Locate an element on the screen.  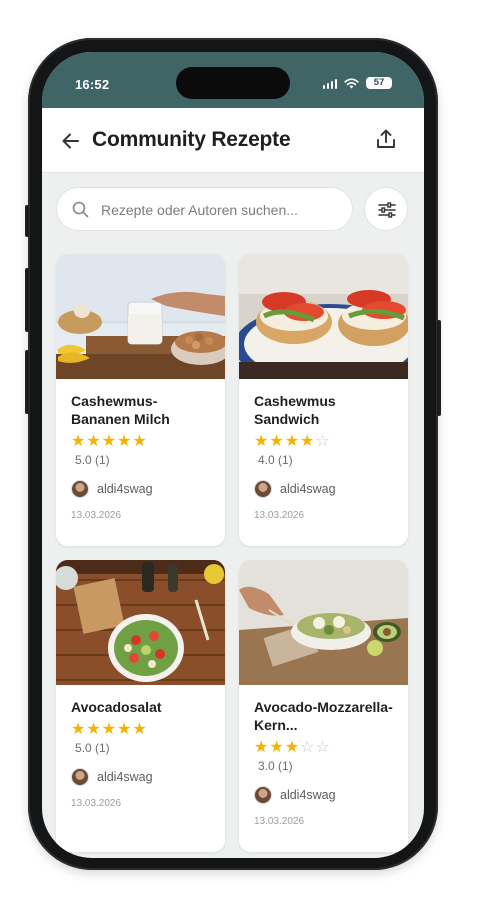
search-bar is located at coordinates (204, 209).